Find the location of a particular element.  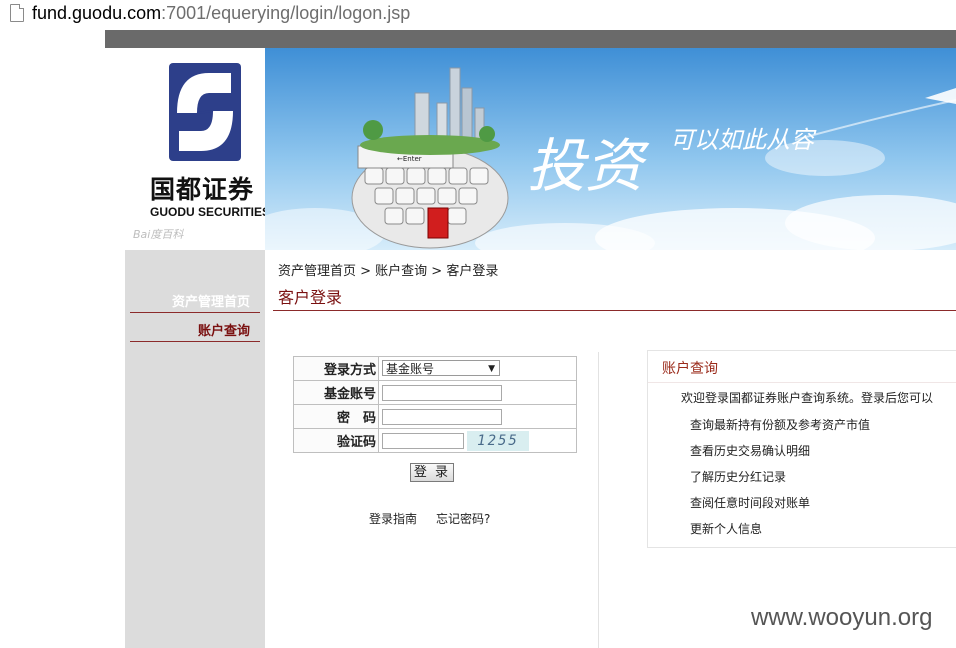

breadcrumb: 资产管理首页 > 账户查询 > 客户登录 is located at coordinates (388, 271).